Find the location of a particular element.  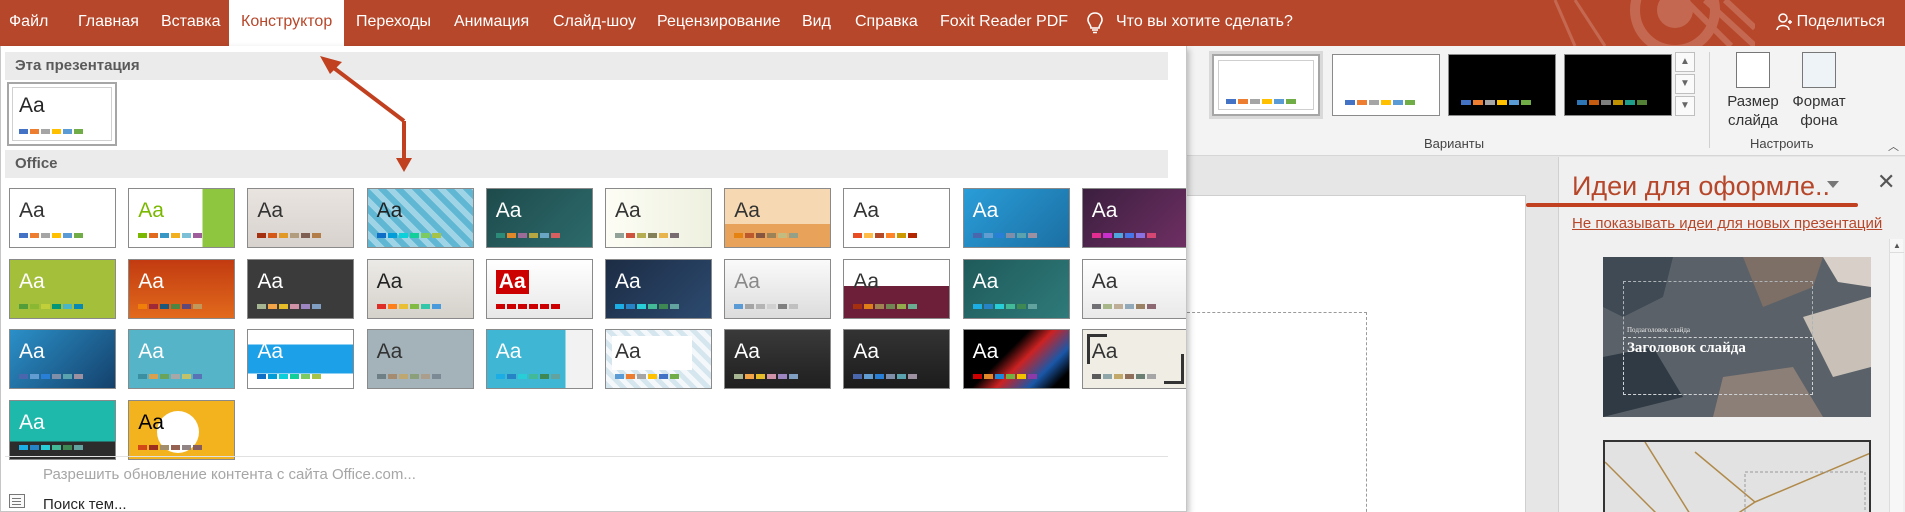

theme-current: Aa is located at coordinates (62, 114).